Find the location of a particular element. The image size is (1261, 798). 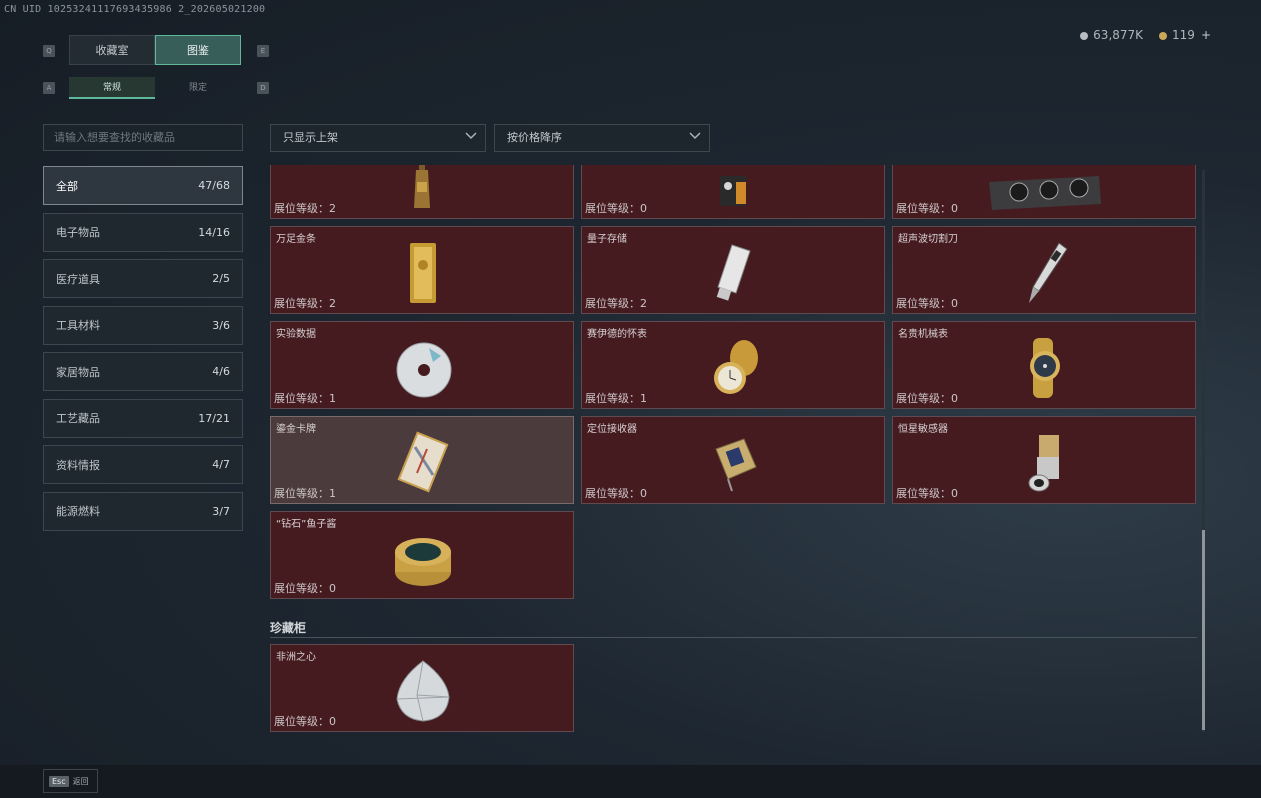

category-count: 4/6 is located at coordinates (221, 371).